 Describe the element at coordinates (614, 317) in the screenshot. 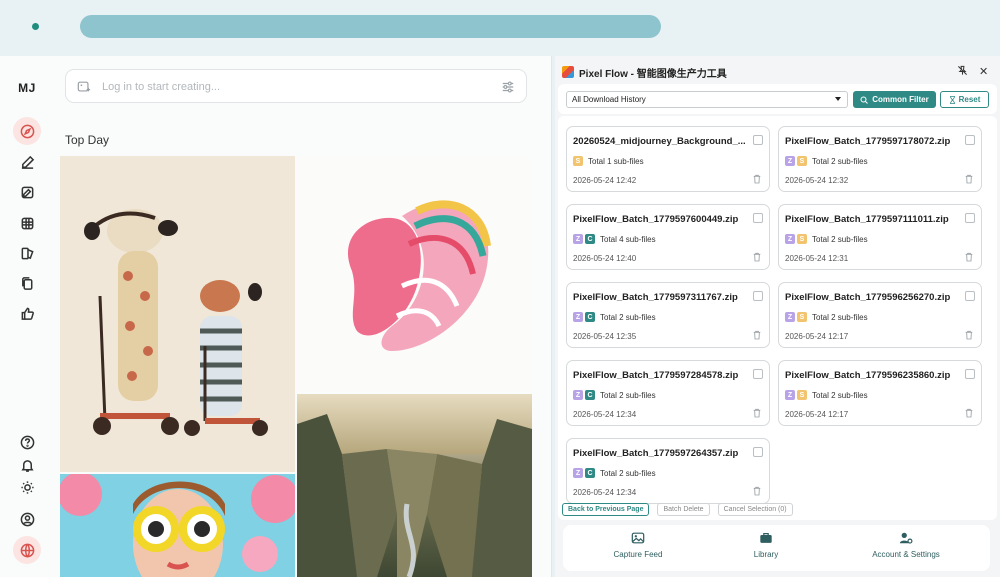

I see `download-card-tags: Z C Total 2 sub-files` at that location.